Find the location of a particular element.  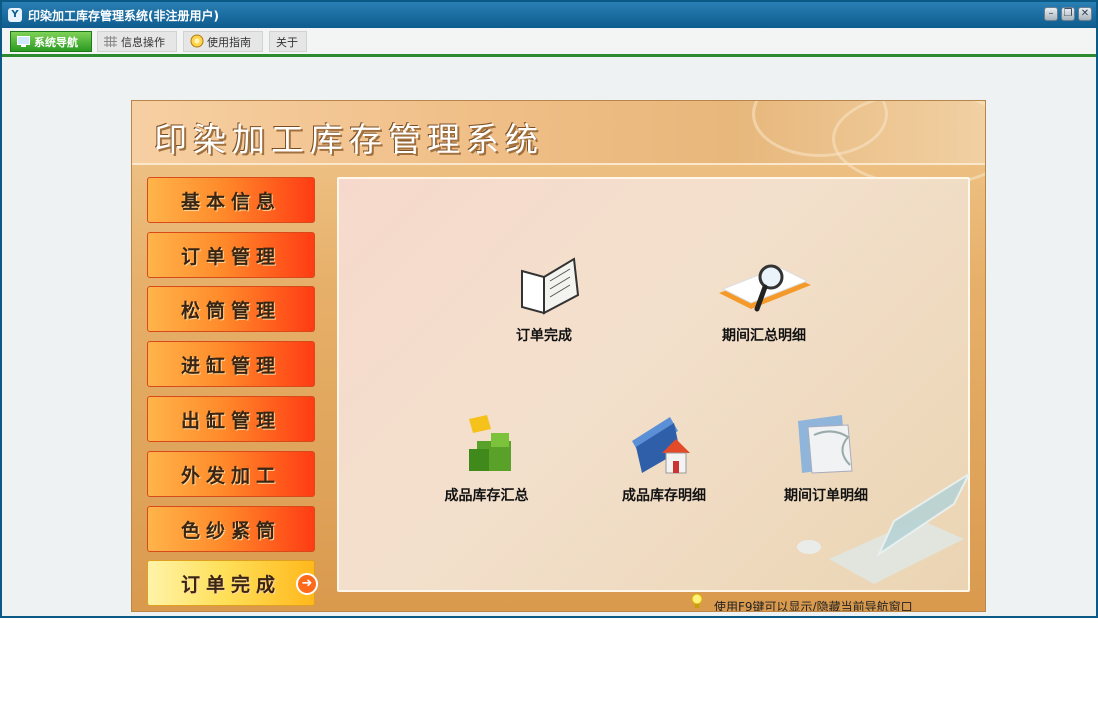

feature-product-stock-detail: 成品库存明细 is located at coordinates (664, 458).